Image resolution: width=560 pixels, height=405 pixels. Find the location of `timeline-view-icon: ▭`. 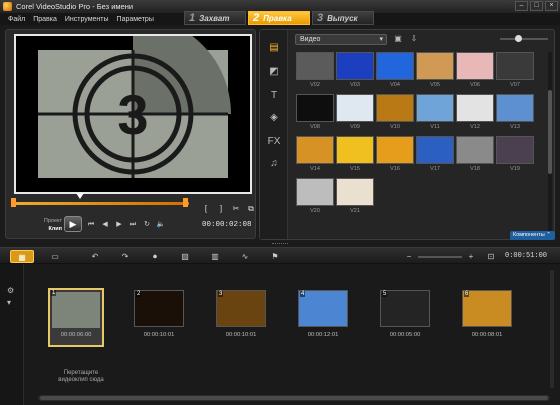

timeline-view-icon: ▭ is located at coordinates (55, 256).